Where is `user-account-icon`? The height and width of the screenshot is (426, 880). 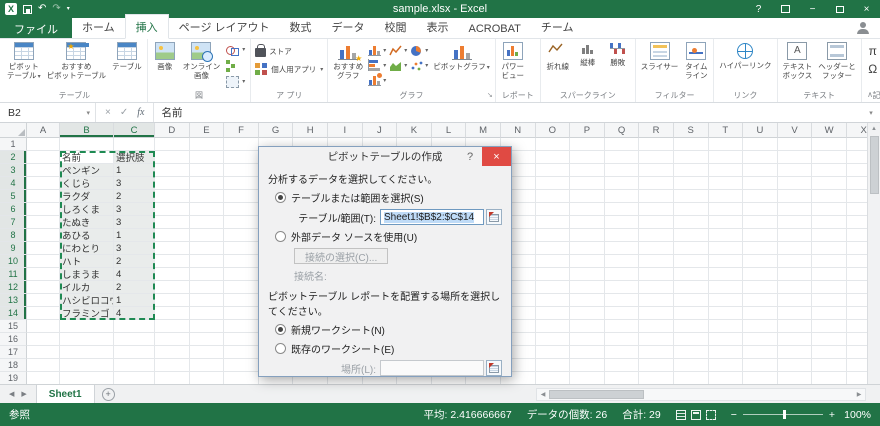
user-account-icon is located at coordinates (863, 28).